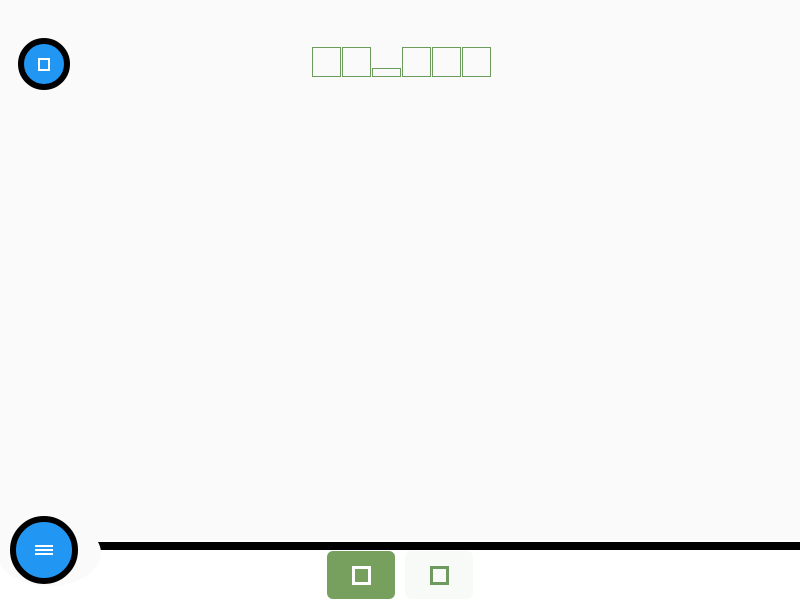 This screenshot has width=800, height=600. I want to click on bottom-nav-item-inactive, so click(439, 575).